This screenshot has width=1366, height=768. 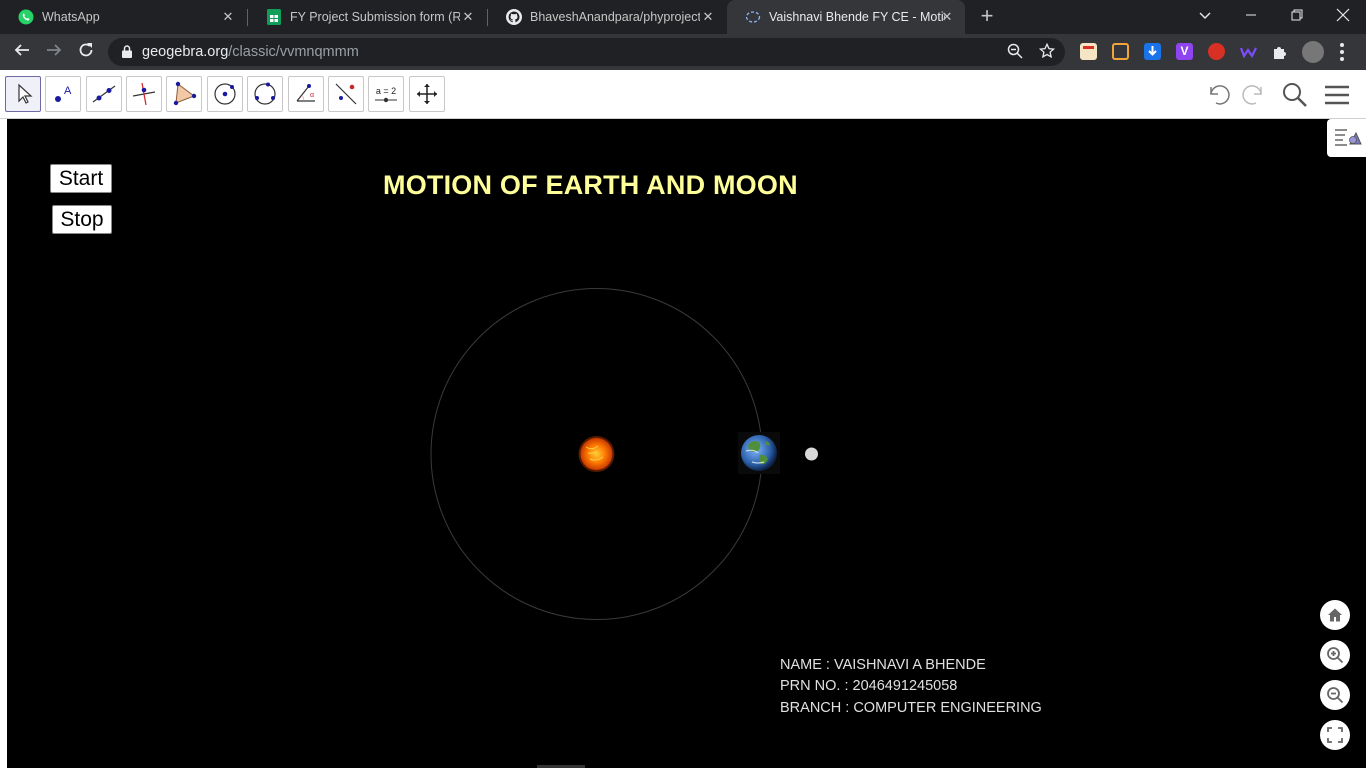 I want to click on extension-screenshot-icon, so click(x=1120, y=51).